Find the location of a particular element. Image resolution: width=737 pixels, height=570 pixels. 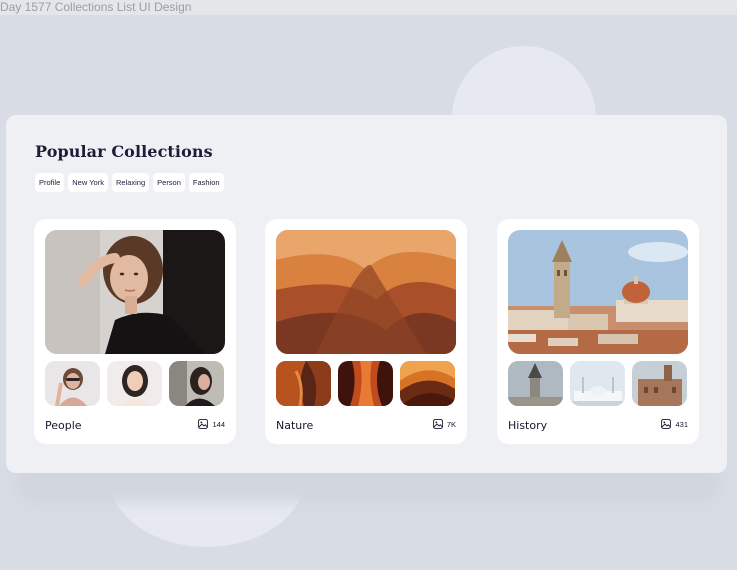

nature-thumb-2-photo is located at coordinates (365, 383).